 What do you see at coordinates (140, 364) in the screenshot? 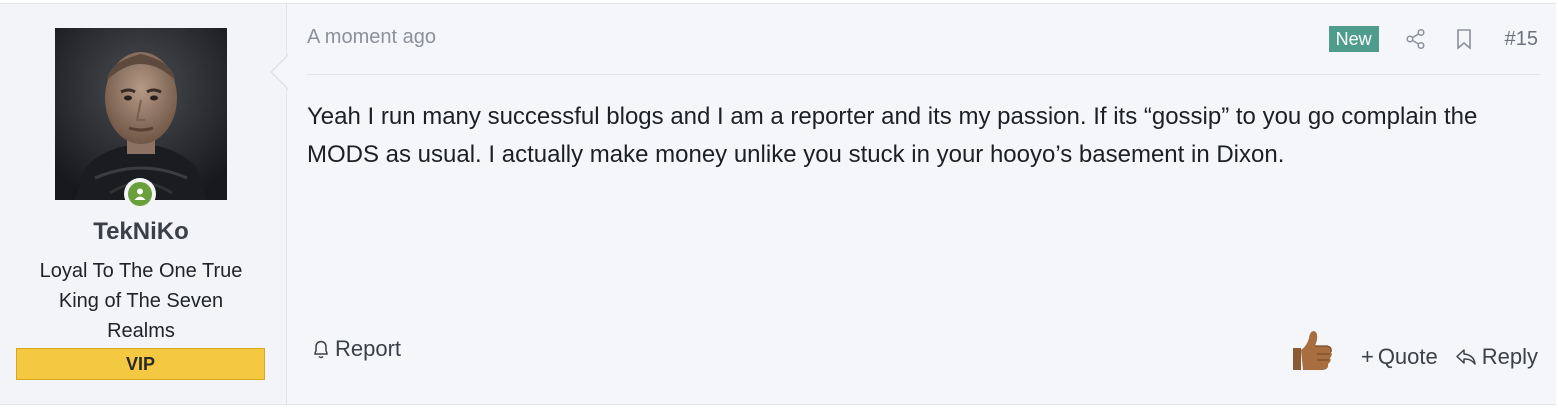
I see `vip-badge: VIP` at bounding box center [140, 364].